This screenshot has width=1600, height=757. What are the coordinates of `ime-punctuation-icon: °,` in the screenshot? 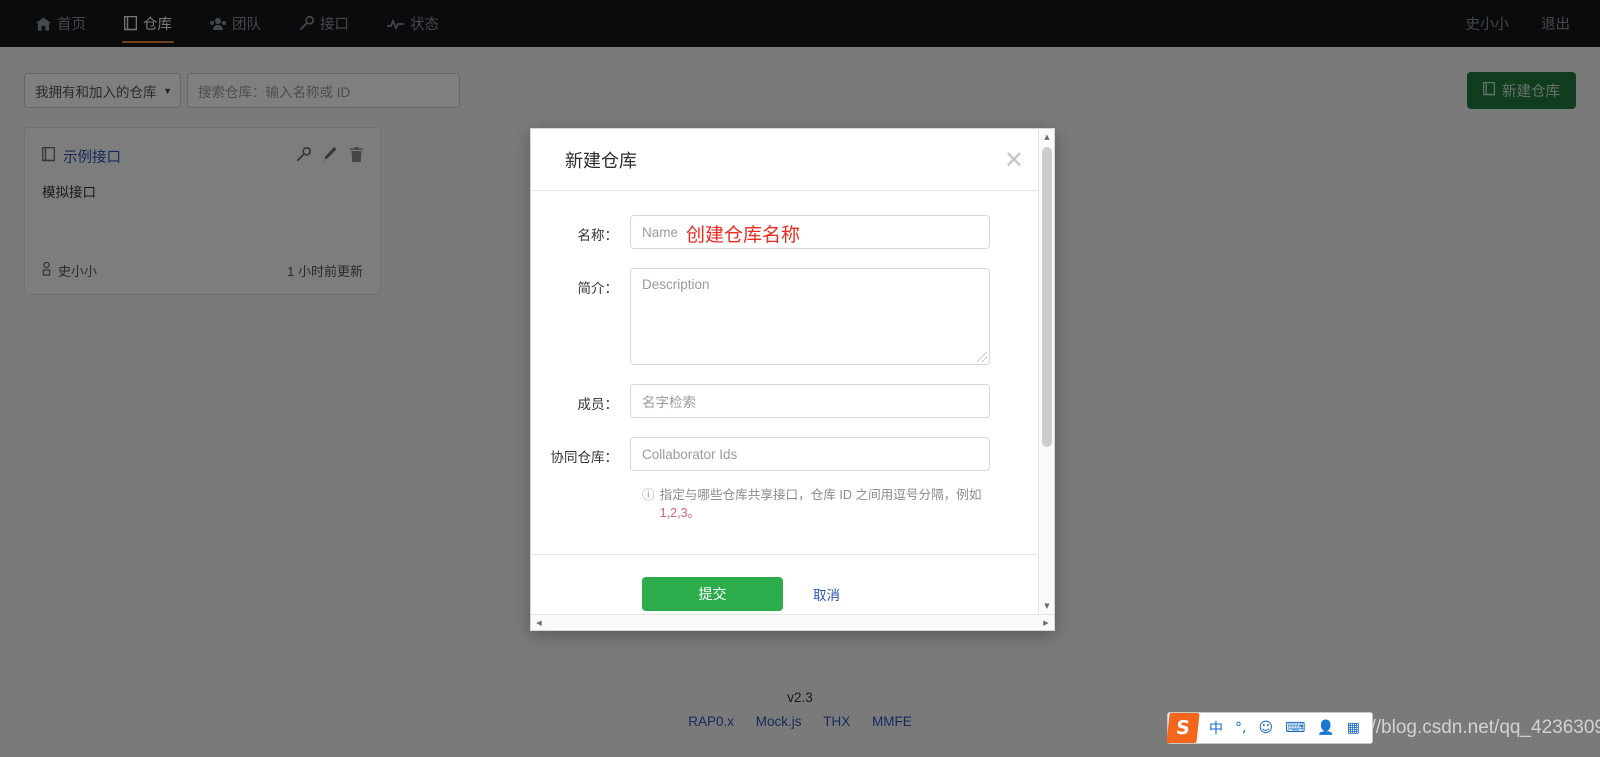 It's located at (1240, 728).